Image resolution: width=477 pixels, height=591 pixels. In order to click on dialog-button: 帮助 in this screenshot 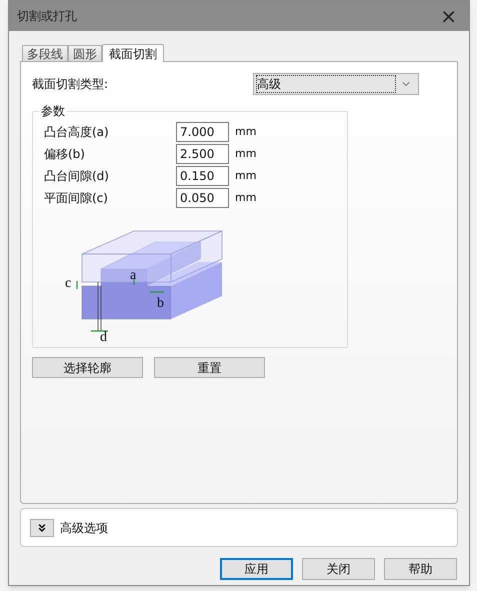, I will do `click(420, 569)`.